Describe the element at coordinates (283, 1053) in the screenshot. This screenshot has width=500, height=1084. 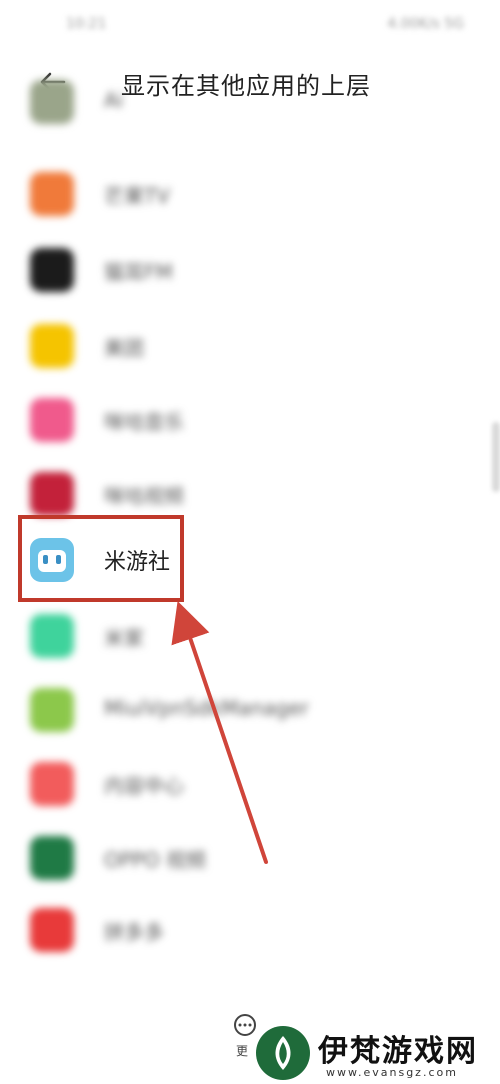
I see `watermark-logo` at that location.